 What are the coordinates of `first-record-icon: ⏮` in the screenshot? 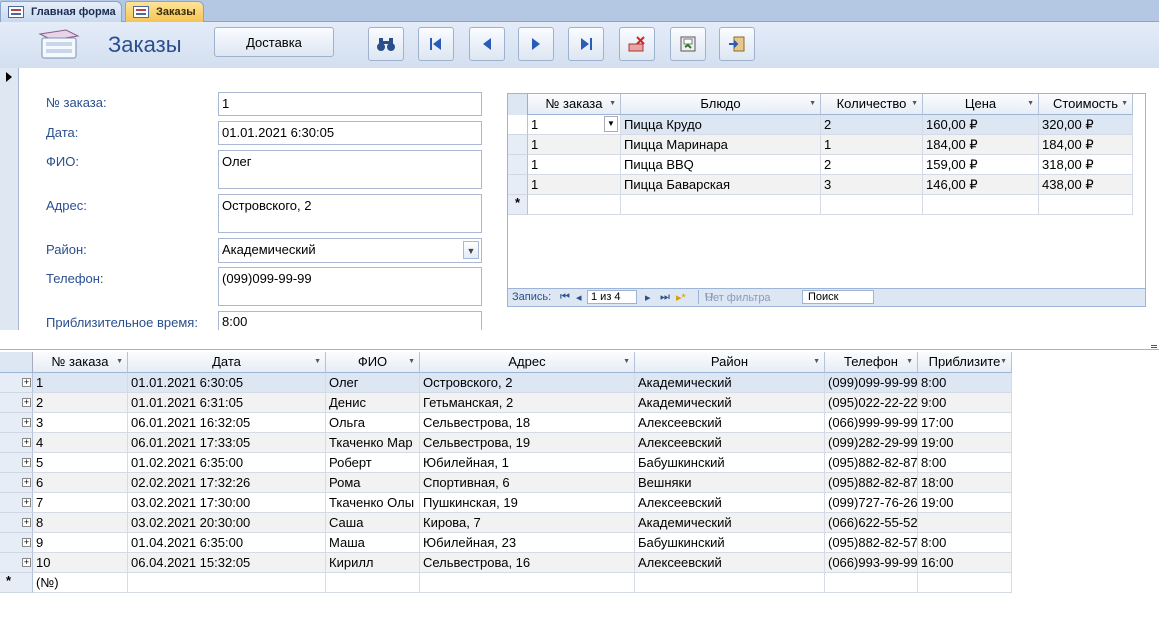 It's located at (565, 297).